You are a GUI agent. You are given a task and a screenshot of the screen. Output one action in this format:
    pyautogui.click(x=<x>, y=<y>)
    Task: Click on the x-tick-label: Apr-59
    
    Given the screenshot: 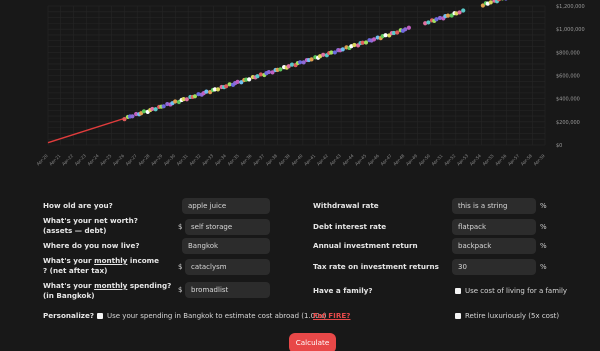 What is the action you would take?
    pyautogui.click(x=539, y=160)
    